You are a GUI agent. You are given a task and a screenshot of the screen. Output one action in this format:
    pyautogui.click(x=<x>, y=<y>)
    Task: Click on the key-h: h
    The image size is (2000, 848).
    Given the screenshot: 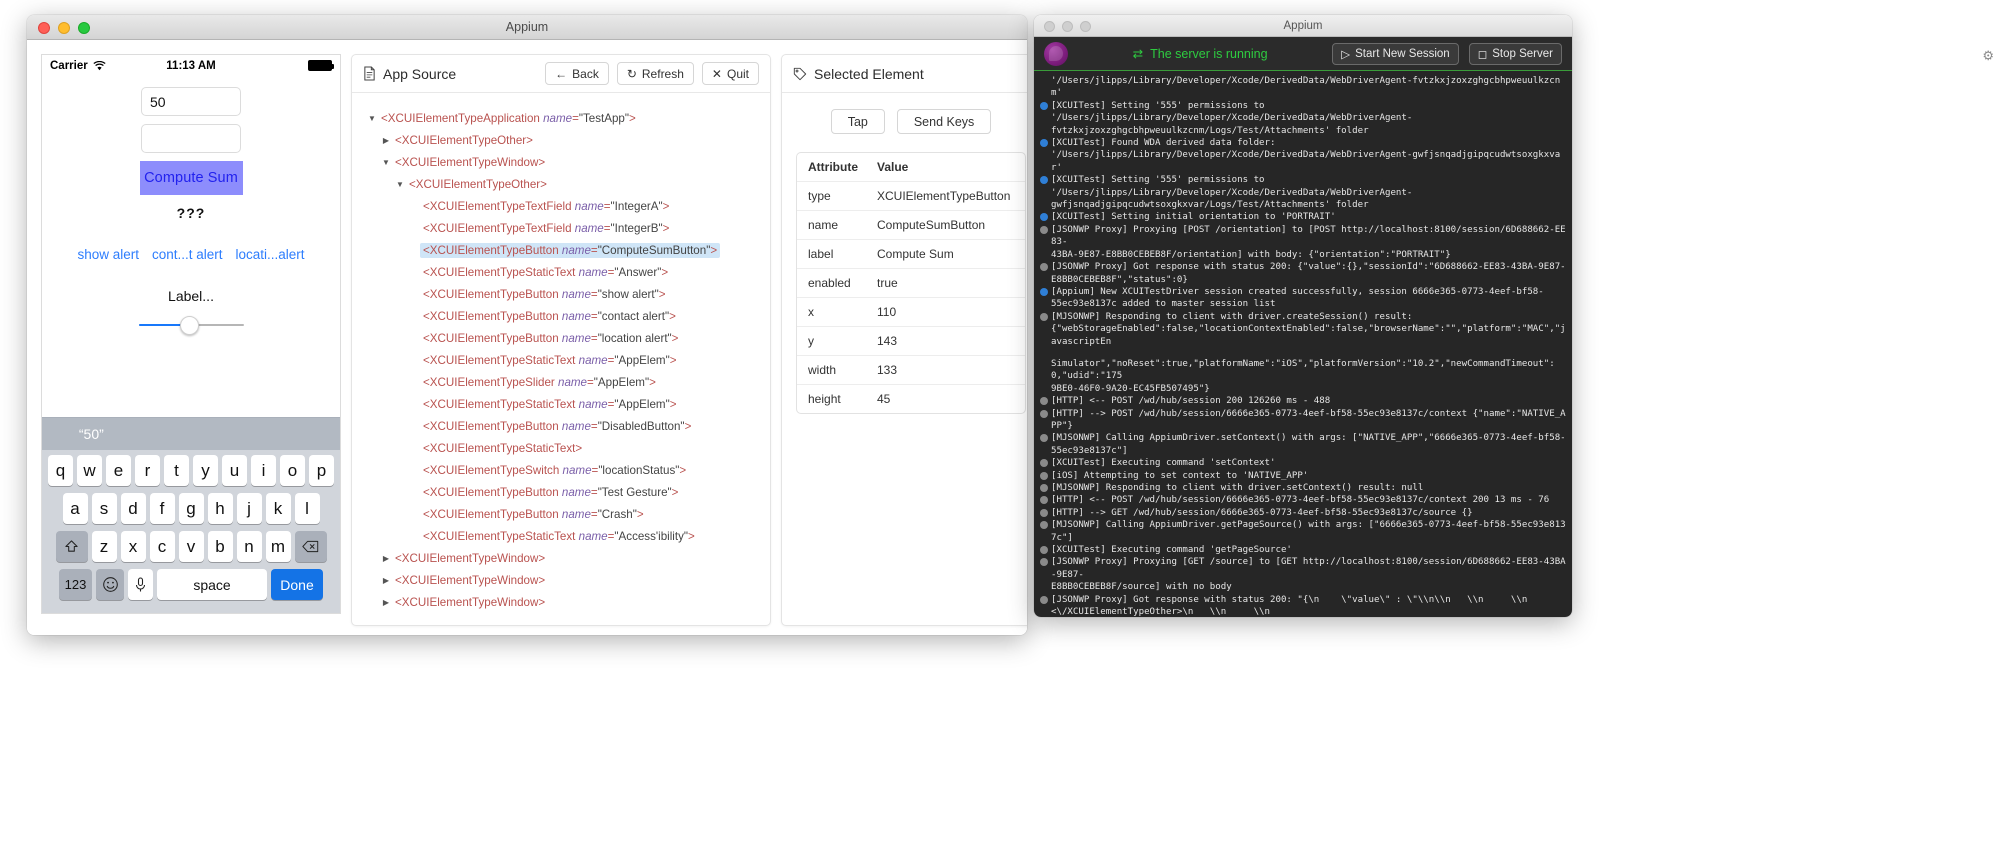 What is the action you would take?
    pyautogui.click(x=220, y=508)
    